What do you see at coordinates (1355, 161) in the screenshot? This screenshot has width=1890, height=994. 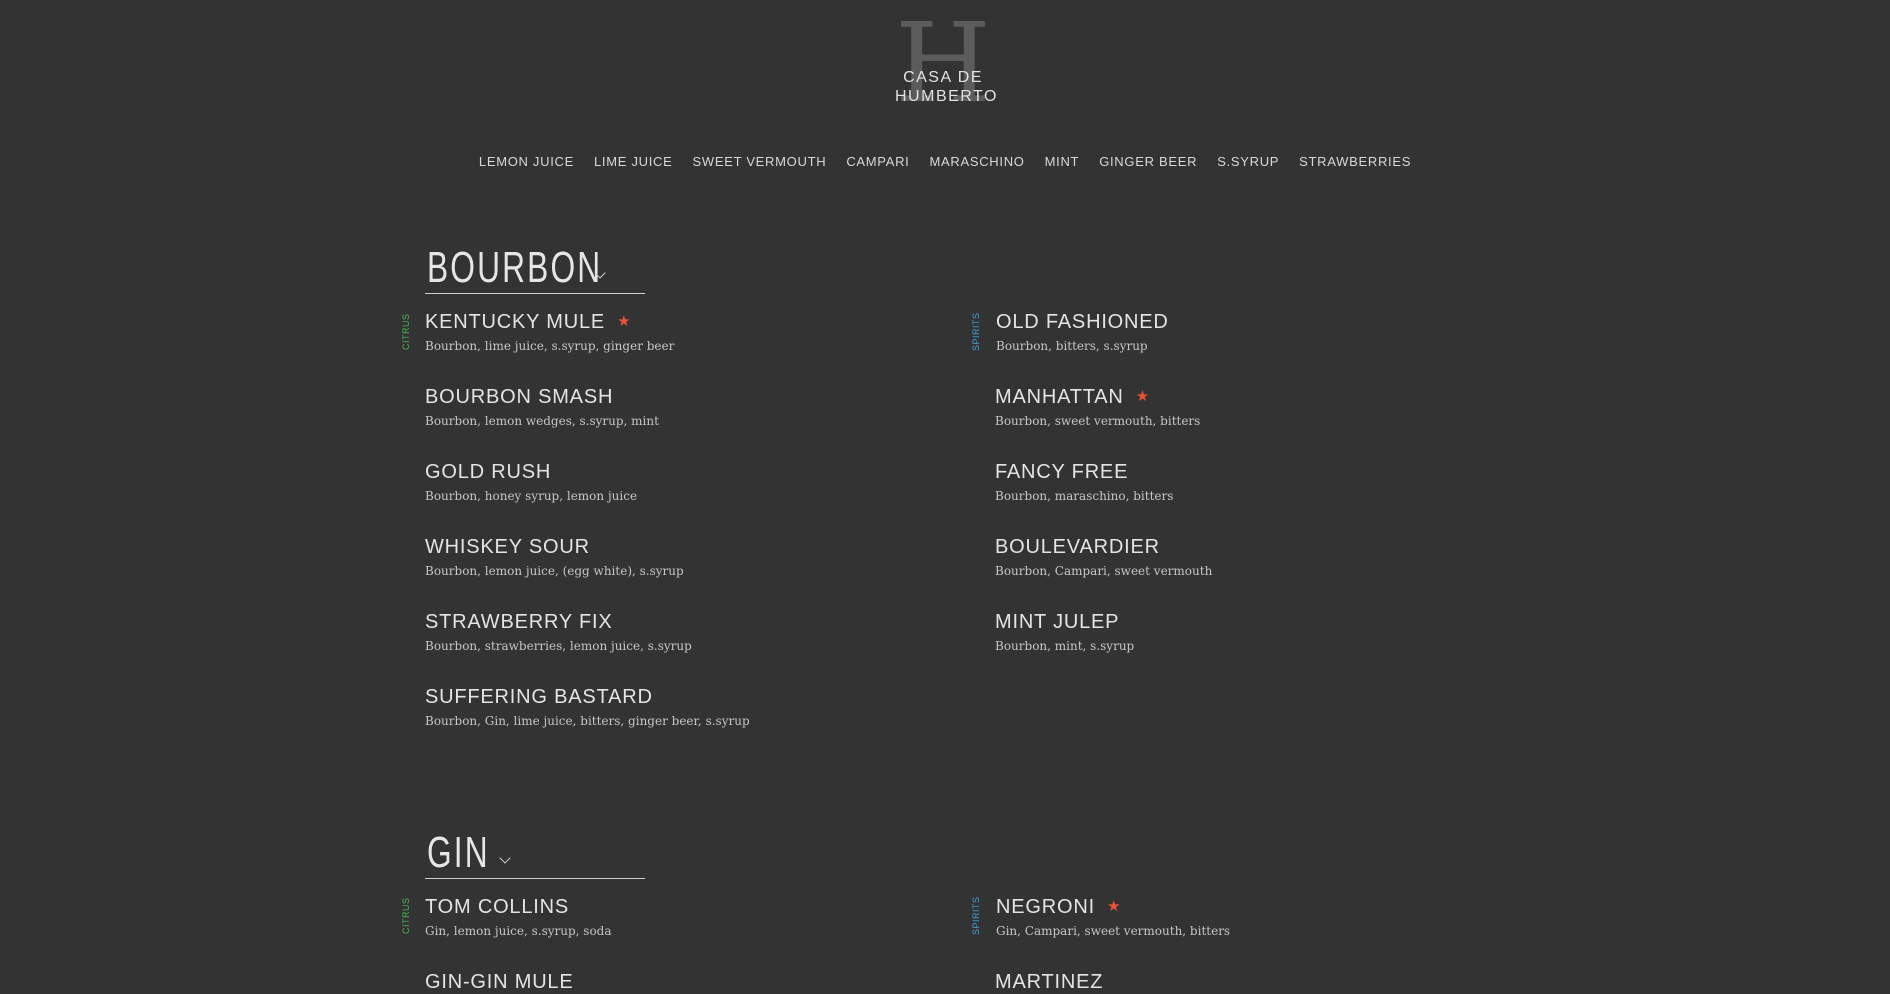 I see `nav-item-strawberries: STRAWBERRIES` at bounding box center [1355, 161].